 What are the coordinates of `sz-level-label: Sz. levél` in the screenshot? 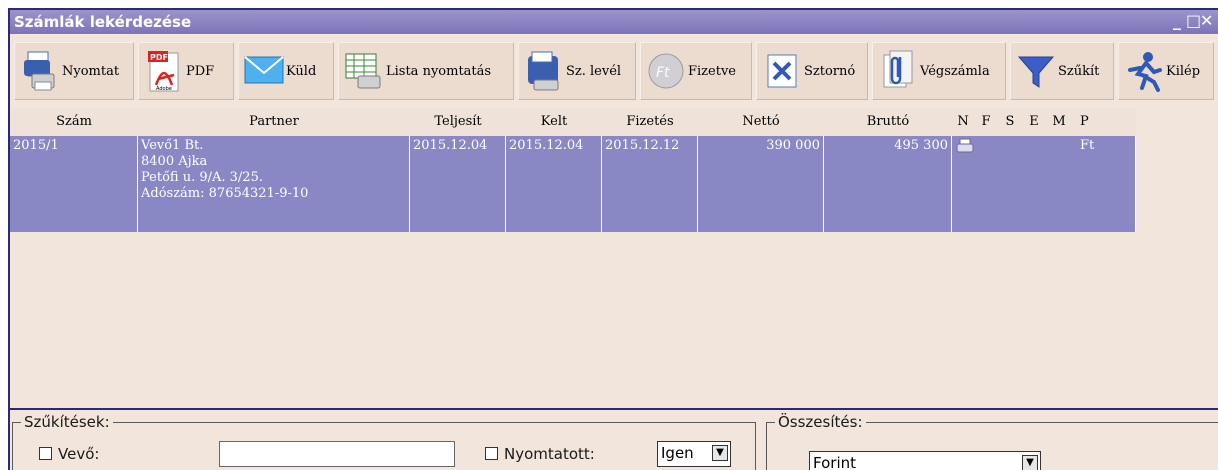 It's located at (594, 71).